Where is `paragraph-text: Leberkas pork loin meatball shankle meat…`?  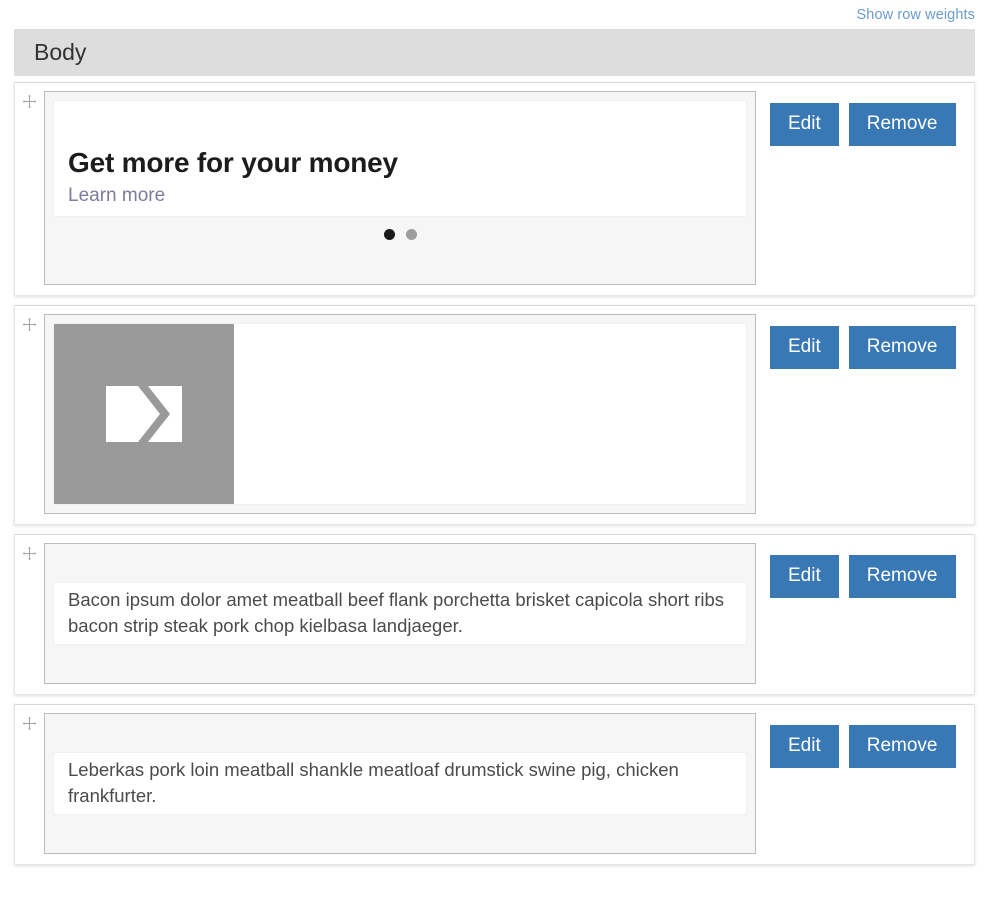 paragraph-text: Leberkas pork loin meatball shankle meat… is located at coordinates (373, 783).